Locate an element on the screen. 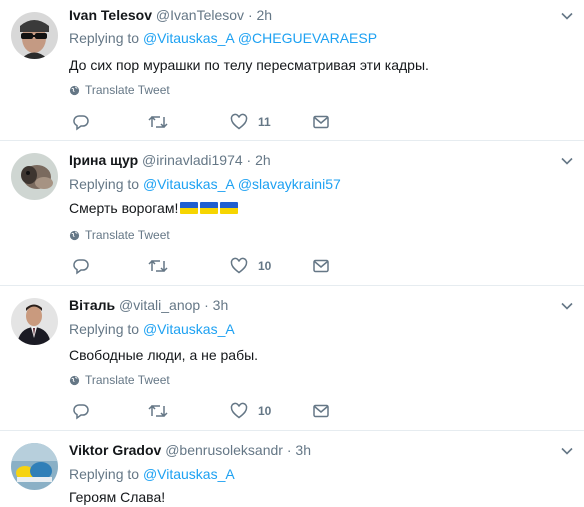 Image resolution: width=584 pixels, height=507 pixels. tweet-text-body: Смерть ворогам! is located at coordinates (124, 208).